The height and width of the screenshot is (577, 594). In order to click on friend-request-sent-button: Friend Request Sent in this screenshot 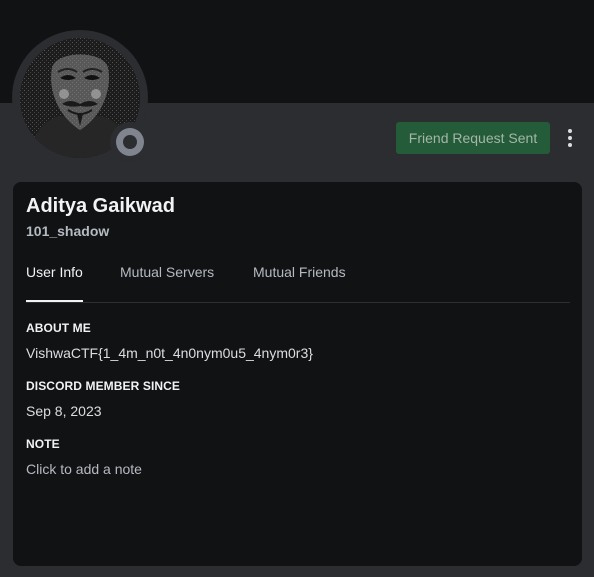, I will do `click(473, 138)`.